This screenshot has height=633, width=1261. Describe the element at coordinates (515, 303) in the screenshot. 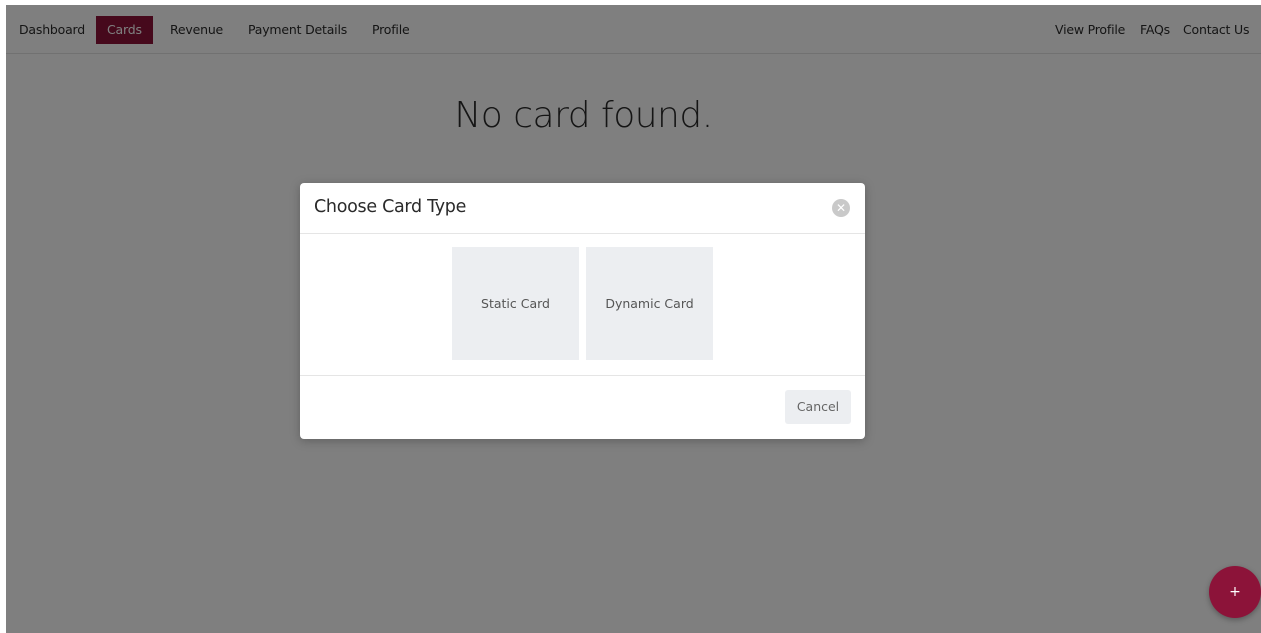

I see `static-card-option: Static Card` at that location.